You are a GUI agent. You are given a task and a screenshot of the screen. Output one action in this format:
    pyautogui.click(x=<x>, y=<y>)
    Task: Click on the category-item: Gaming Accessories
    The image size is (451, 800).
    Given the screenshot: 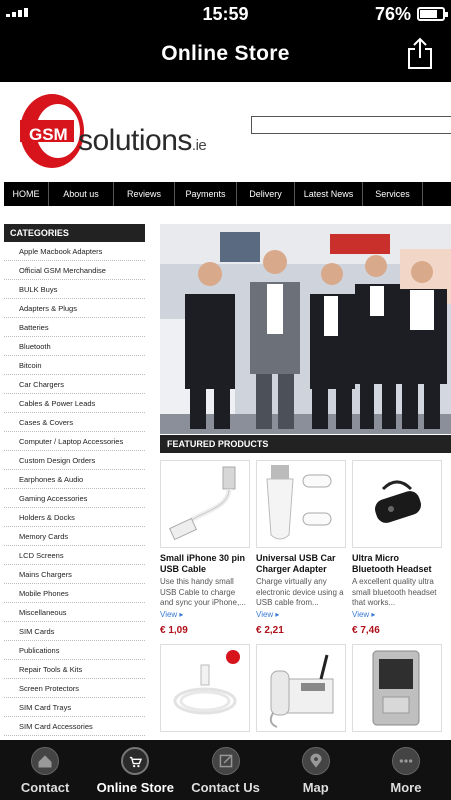 What is the action you would take?
    pyautogui.click(x=74, y=498)
    